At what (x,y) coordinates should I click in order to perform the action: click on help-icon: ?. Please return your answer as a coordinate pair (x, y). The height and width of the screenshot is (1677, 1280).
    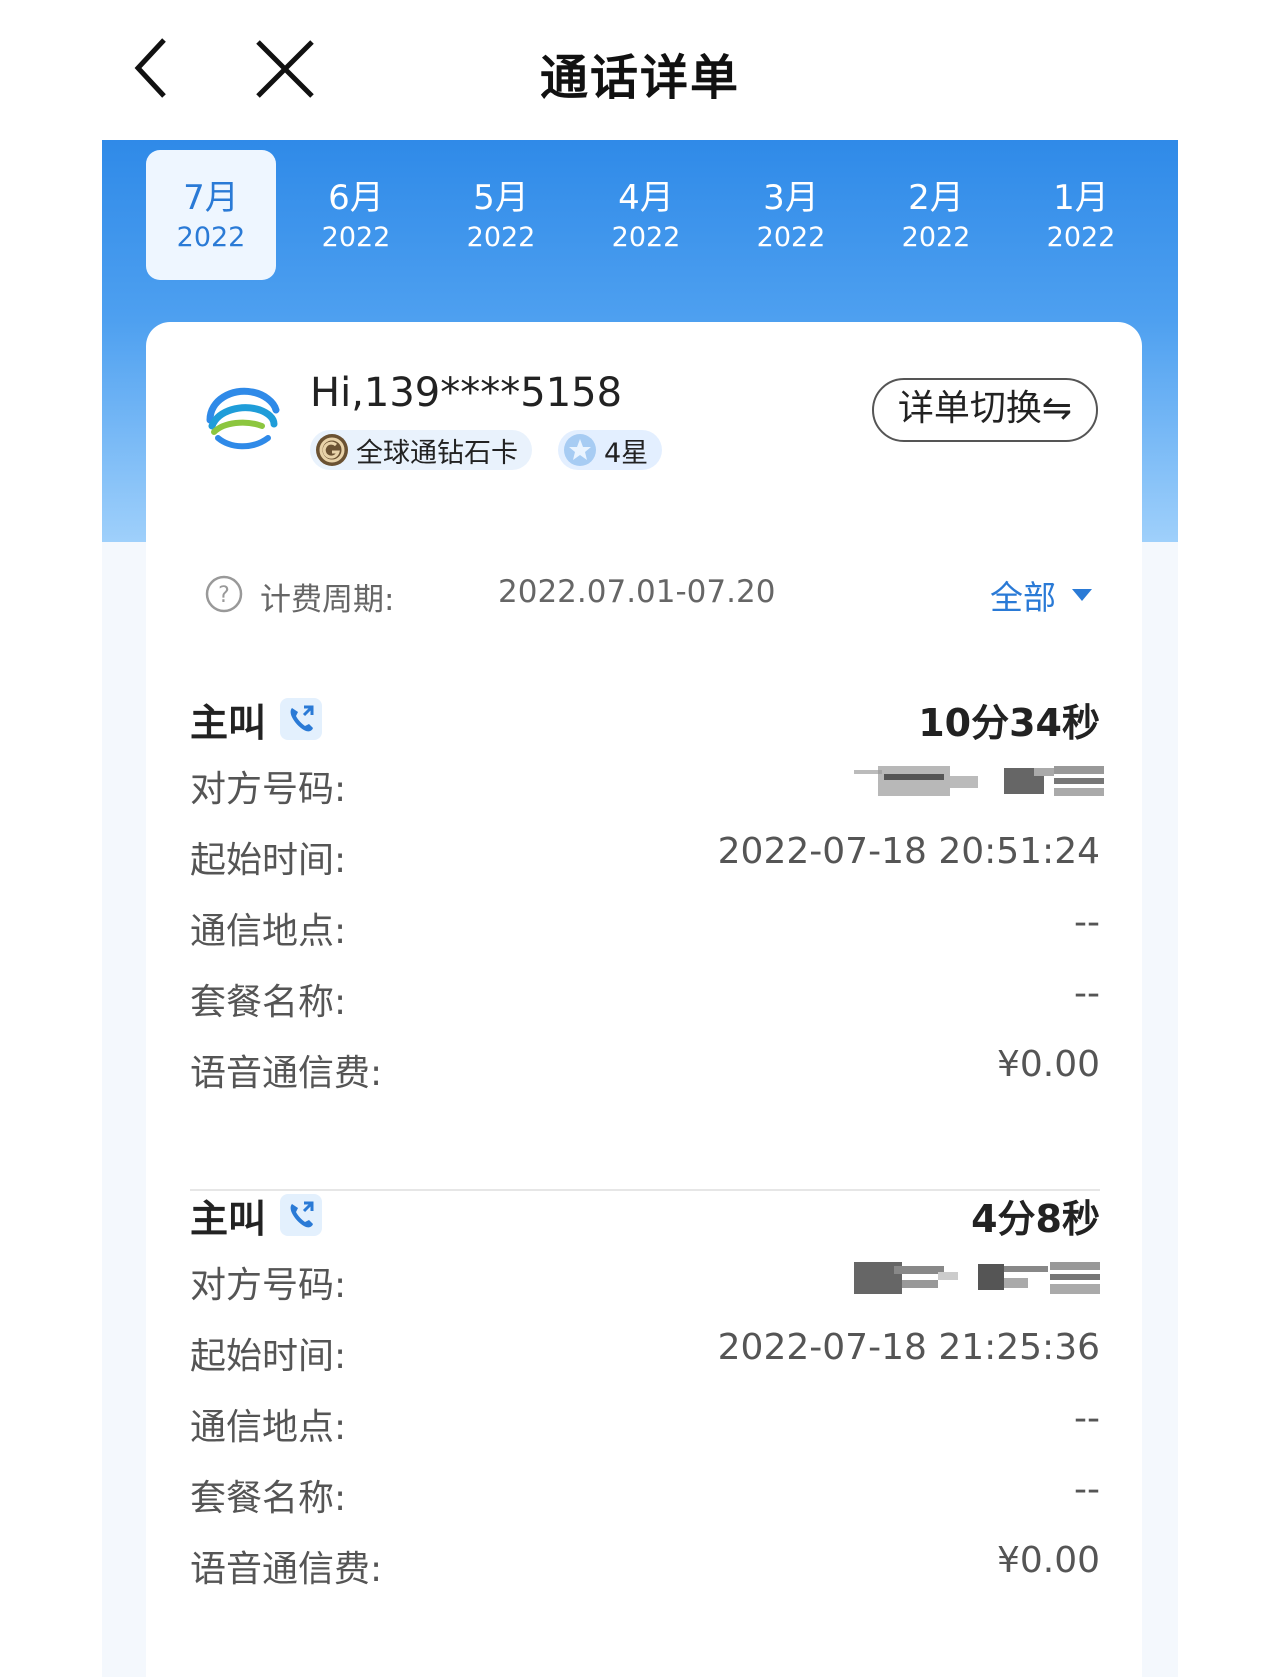
    Looking at the image, I should click on (224, 594).